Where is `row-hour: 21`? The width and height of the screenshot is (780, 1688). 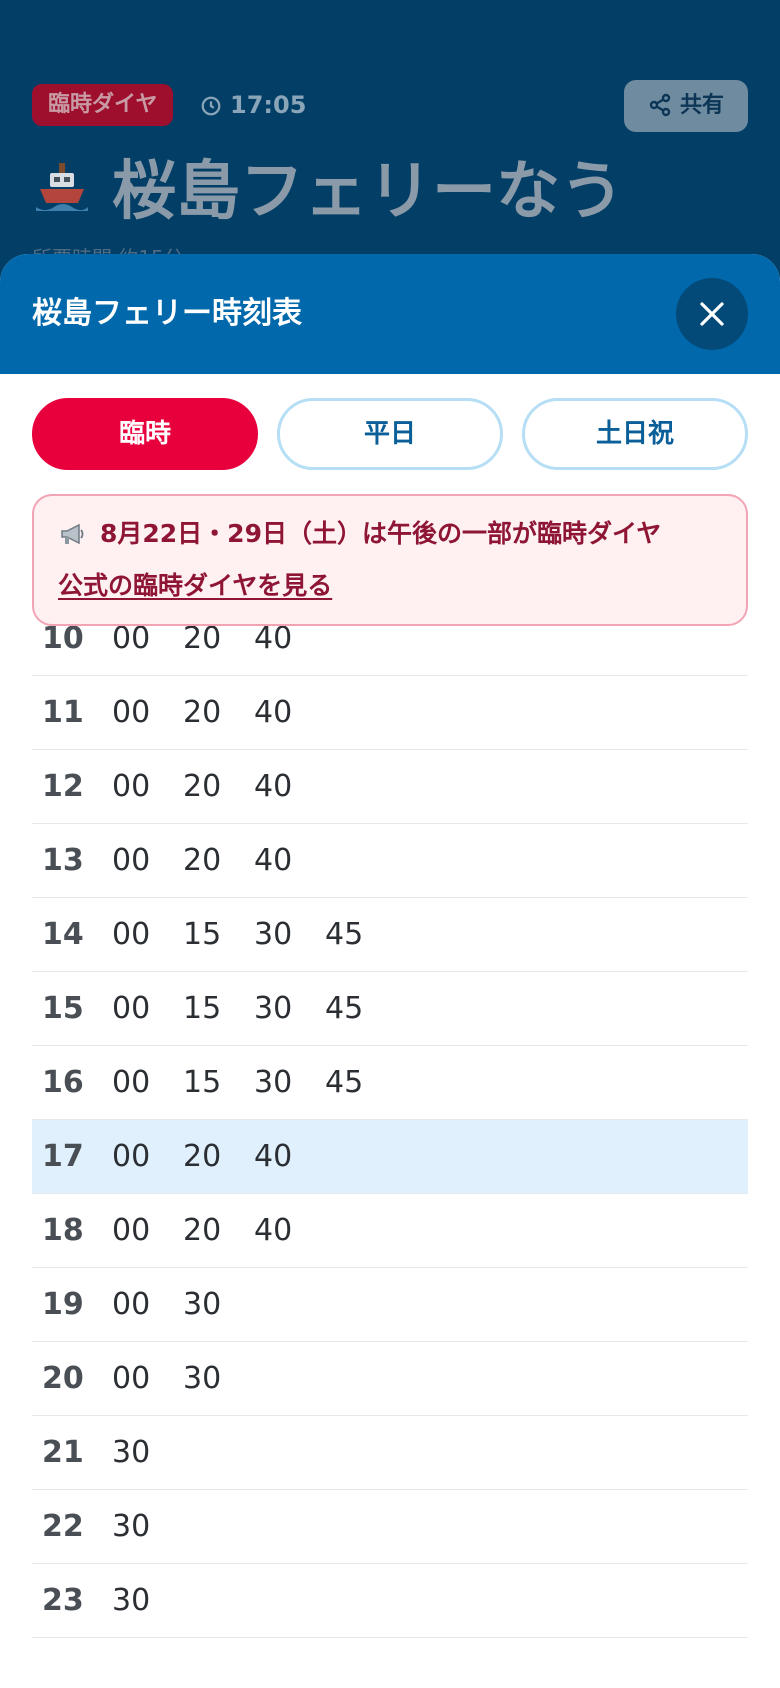 row-hour: 21 is located at coordinates (63, 1452).